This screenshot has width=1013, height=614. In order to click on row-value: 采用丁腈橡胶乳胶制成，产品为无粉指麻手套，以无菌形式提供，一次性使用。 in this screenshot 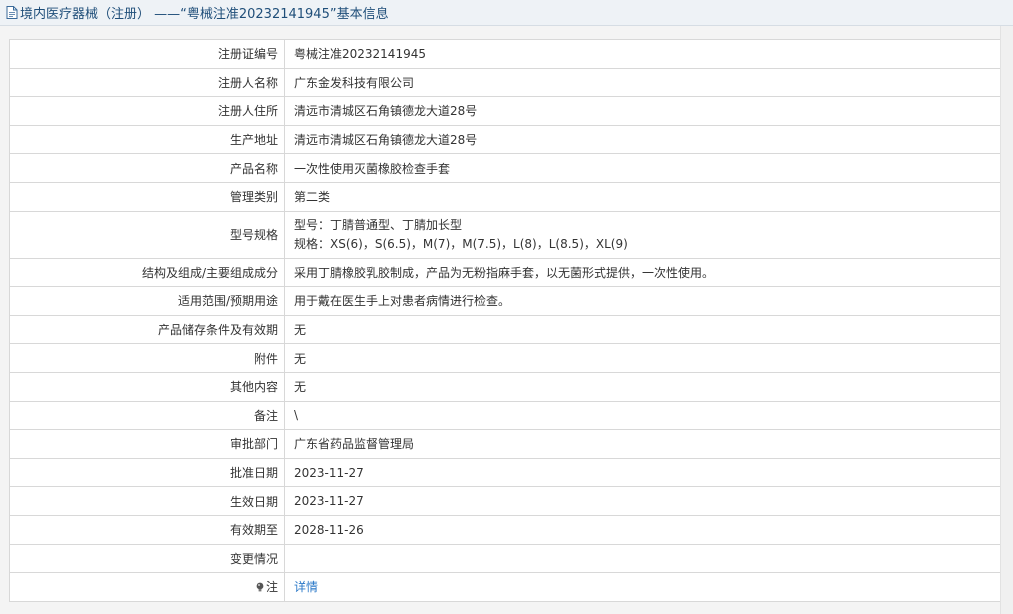, I will do `click(642, 272)`.